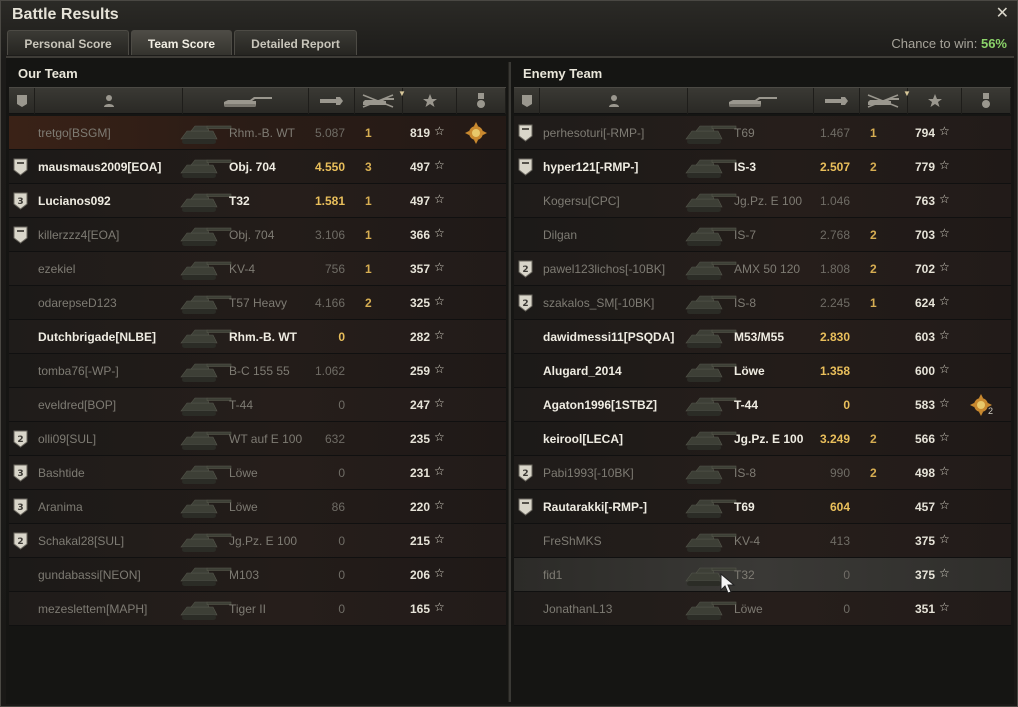 The image size is (1018, 707). I want to click on player-row: Dutchbrigade[NLBE] Rhm.-B. WT 0 282 ☆, so click(257, 337).